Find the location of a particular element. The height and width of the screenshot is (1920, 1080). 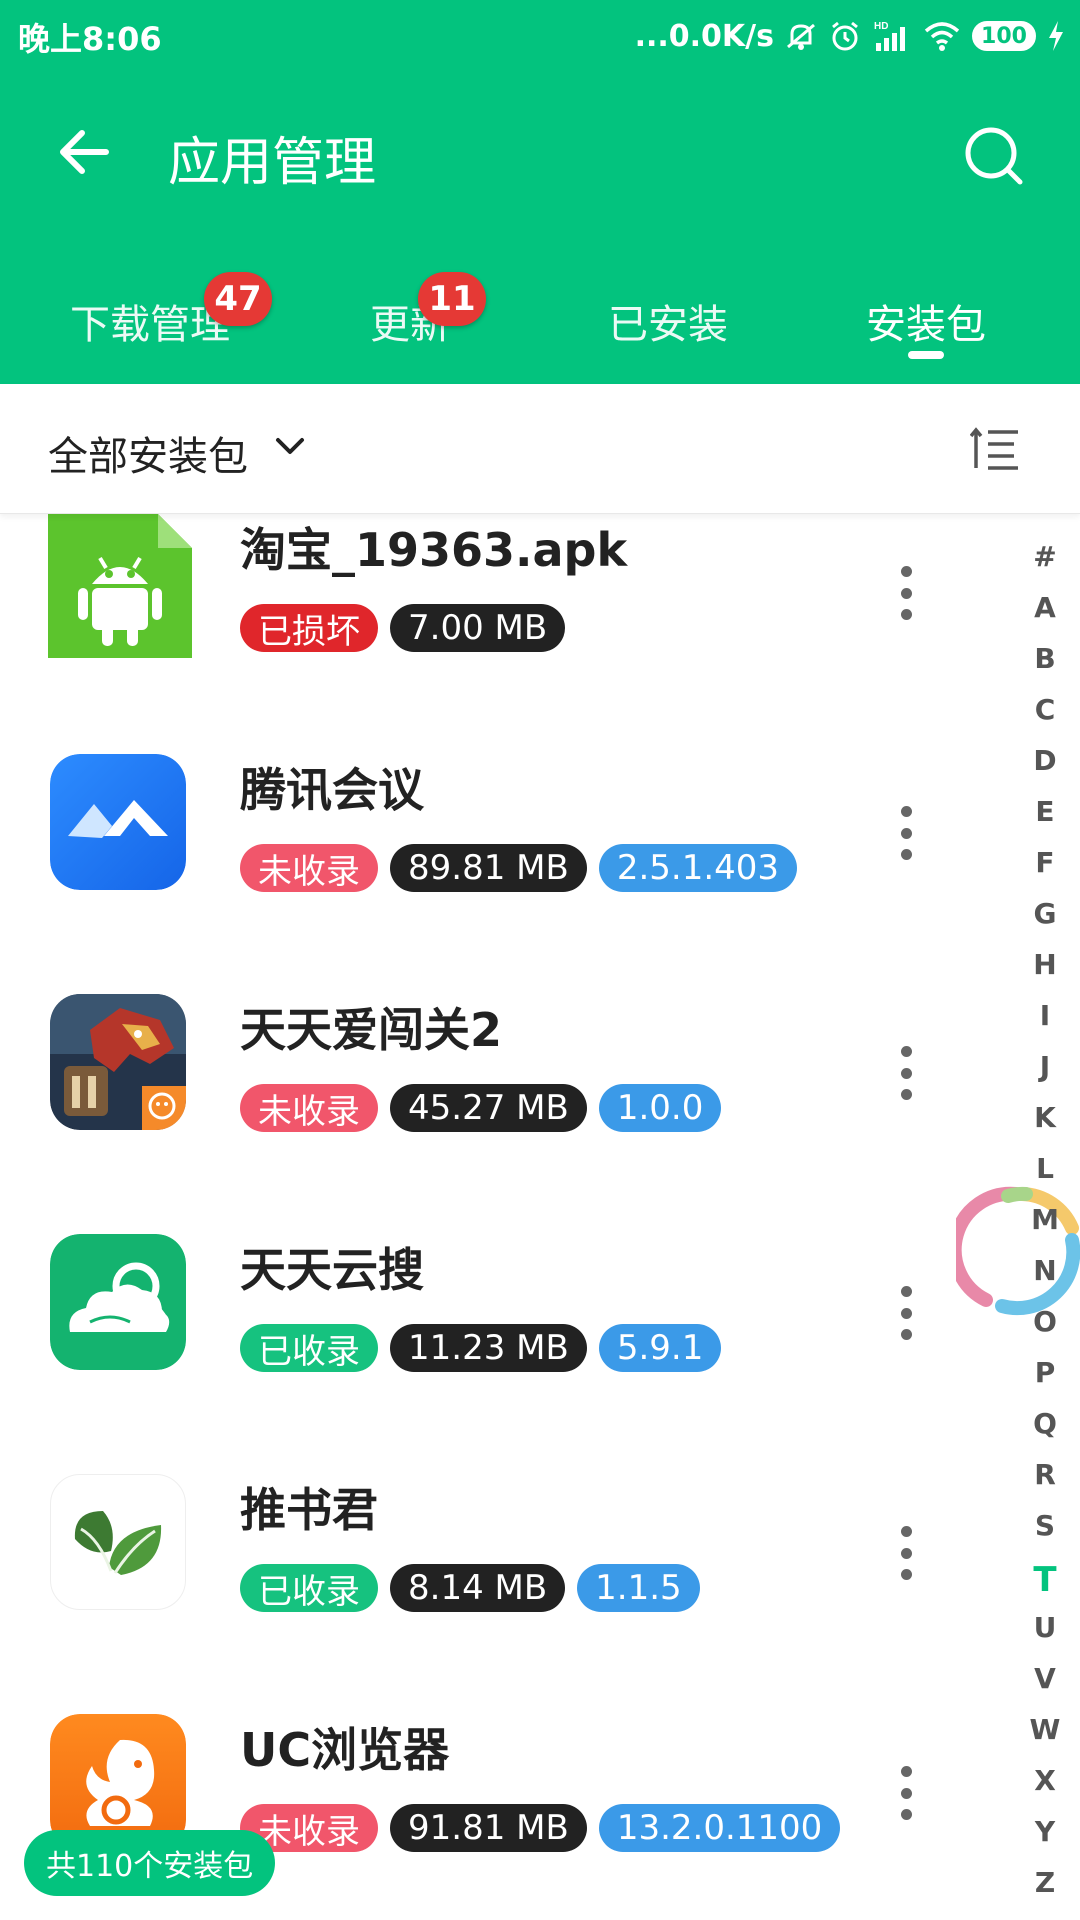

tag-row: 已收录 11.23 MB 5.9.1 is located at coordinates (481, 1348).